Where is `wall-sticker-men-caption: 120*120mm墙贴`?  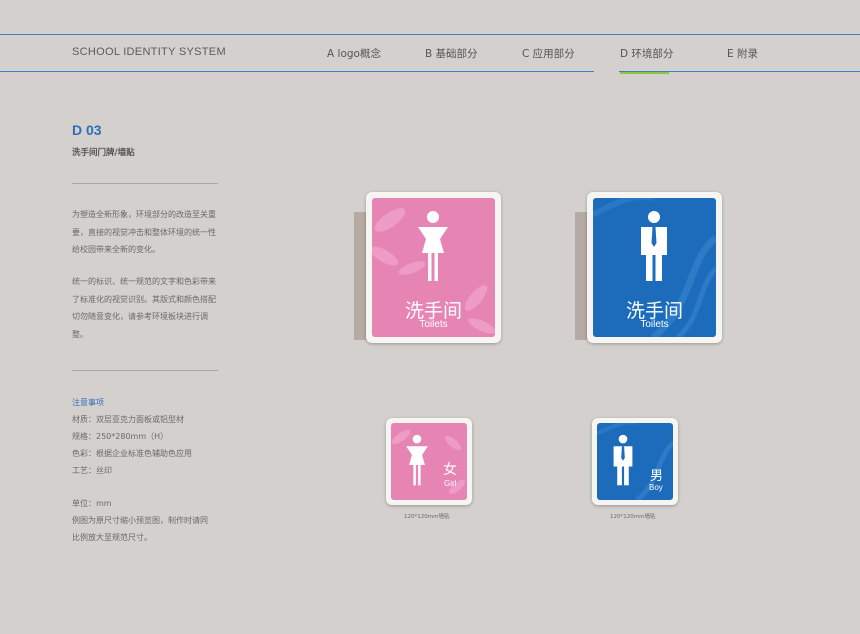
wall-sticker-men-caption: 120*120mm墙贴 is located at coordinates (633, 517).